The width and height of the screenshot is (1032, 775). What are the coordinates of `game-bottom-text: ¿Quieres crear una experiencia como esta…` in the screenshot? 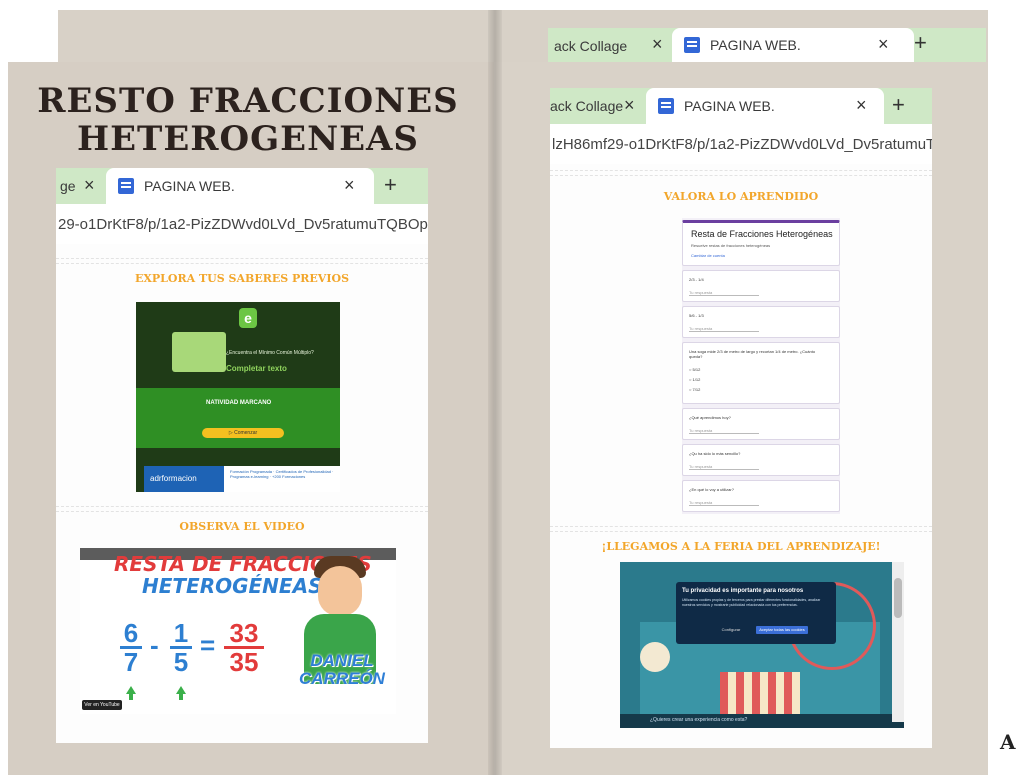 It's located at (699, 720).